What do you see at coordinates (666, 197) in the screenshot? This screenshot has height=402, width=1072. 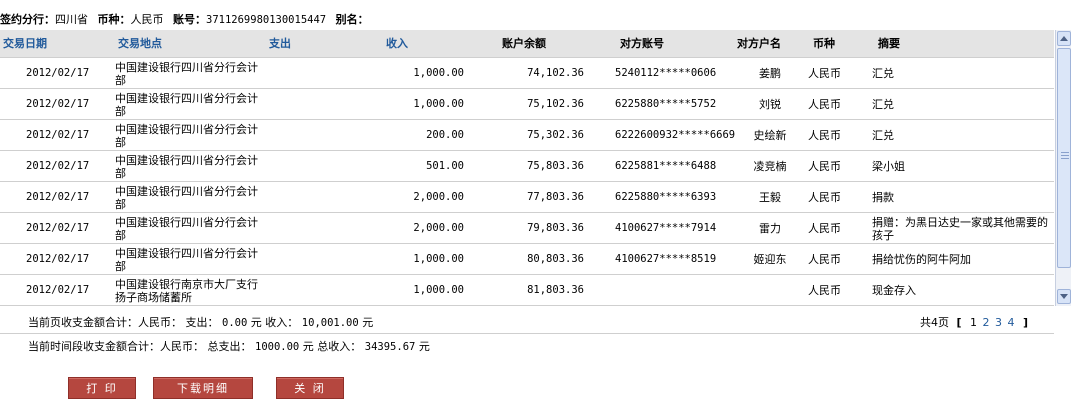 I see `cell-counter-account: 6225880*****6393` at bounding box center [666, 197].